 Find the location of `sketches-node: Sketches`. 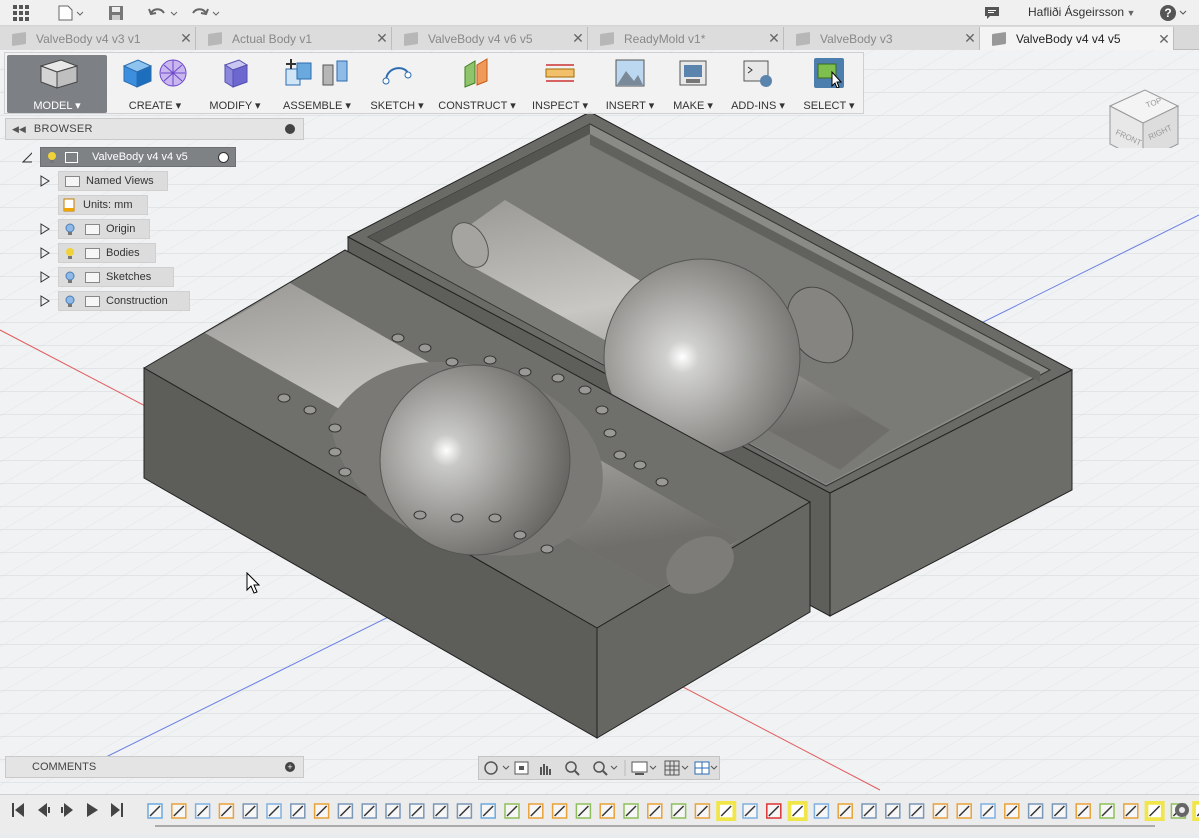

sketches-node: Sketches is located at coordinates (116, 277).